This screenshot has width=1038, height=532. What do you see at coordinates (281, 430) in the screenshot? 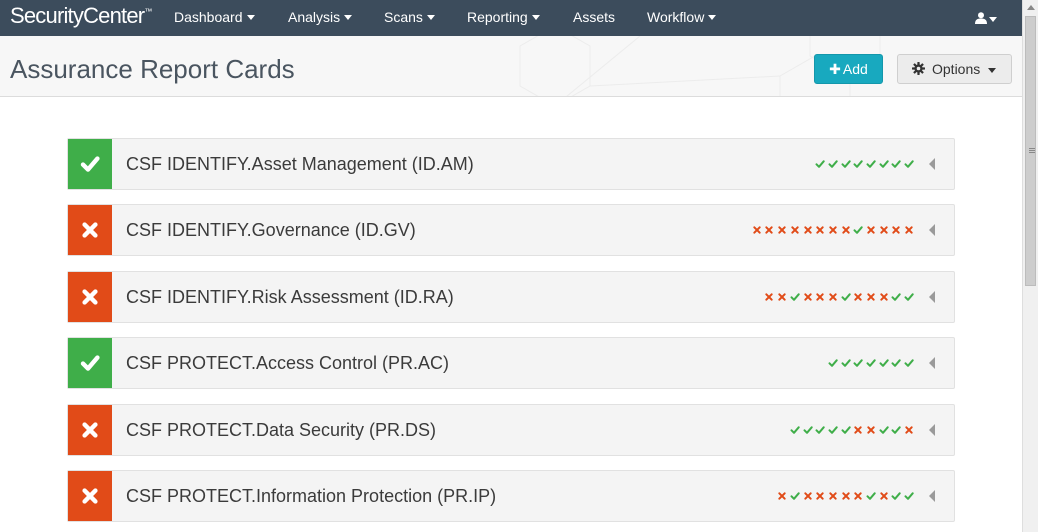
I see `card-title: CSF PROTECT.Data Security (PR.DS)` at bounding box center [281, 430].